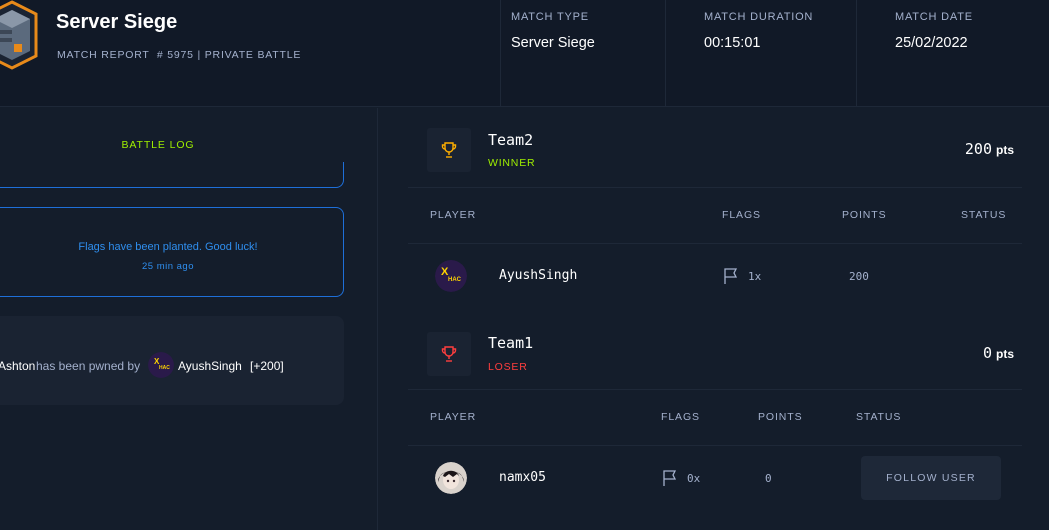 The height and width of the screenshot is (530, 1049). What do you see at coordinates (987, 353) in the screenshot?
I see `team-points-value: 0` at bounding box center [987, 353].